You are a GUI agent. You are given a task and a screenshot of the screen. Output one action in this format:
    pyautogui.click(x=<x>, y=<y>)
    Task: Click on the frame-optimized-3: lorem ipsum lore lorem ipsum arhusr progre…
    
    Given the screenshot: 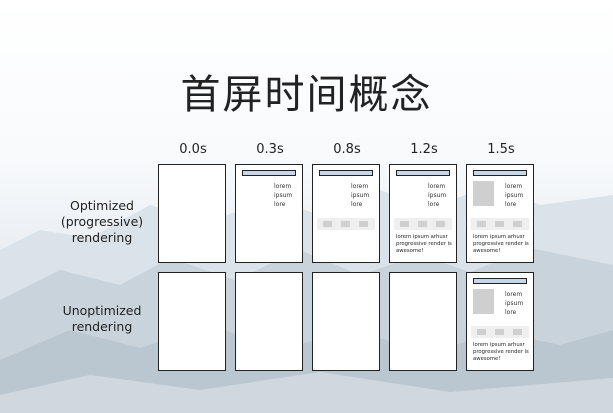 What is the action you would take?
    pyautogui.click(x=423, y=213)
    